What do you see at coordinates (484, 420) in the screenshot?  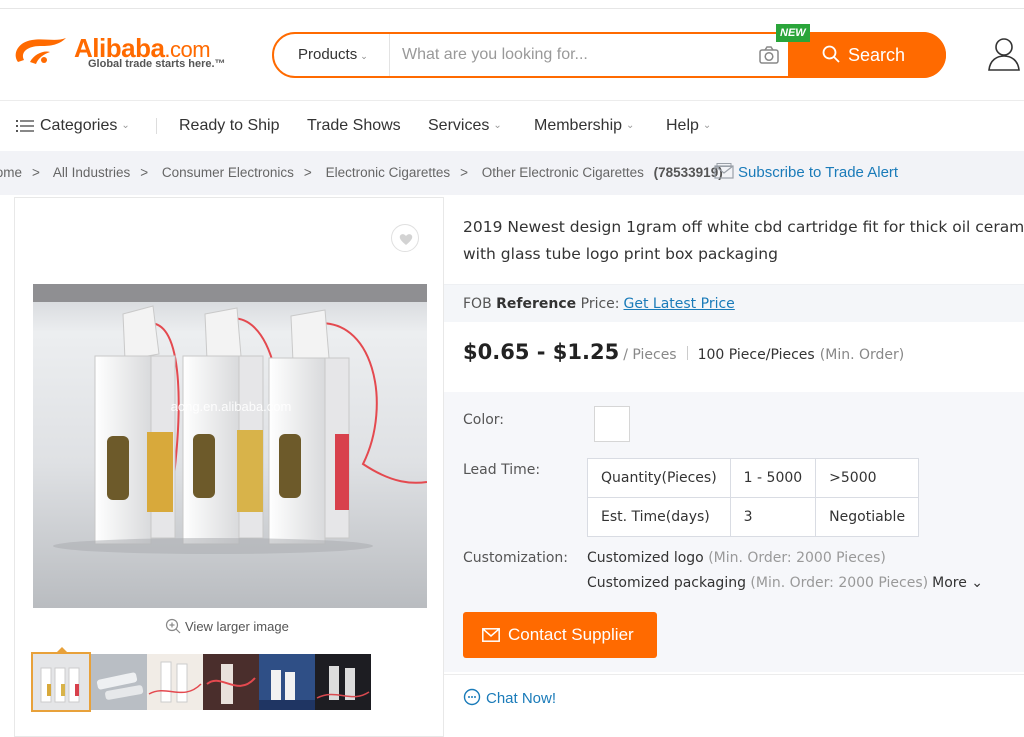 I see `color-label: Color:` at bounding box center [484, 420].